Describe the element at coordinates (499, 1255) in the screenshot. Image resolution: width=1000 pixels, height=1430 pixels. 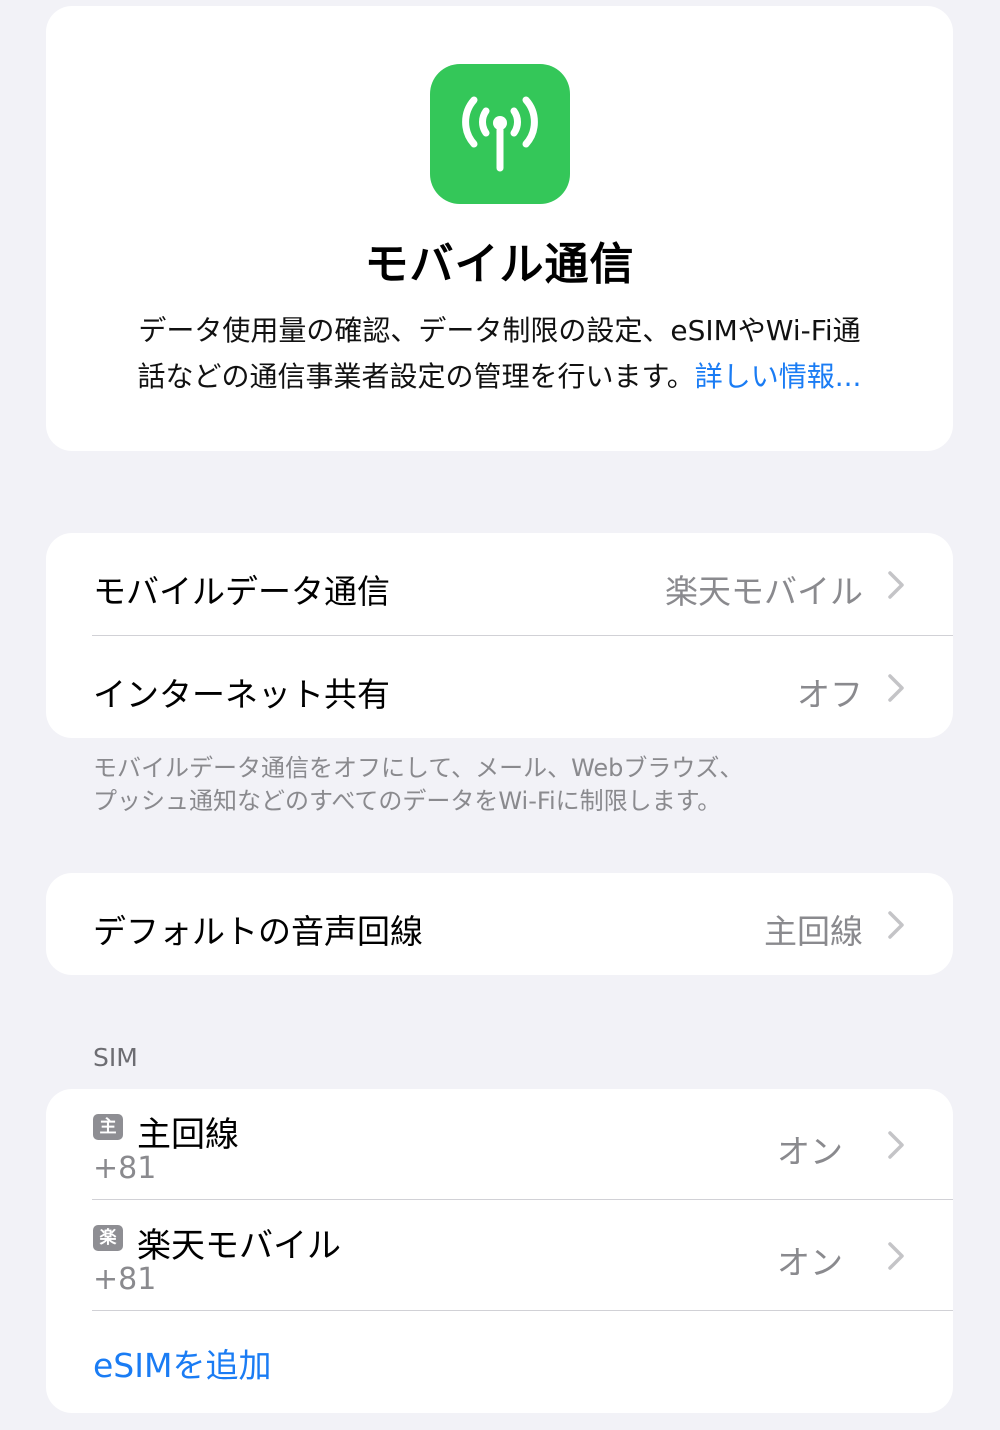
I see `sim-row-rakuten: 楽 楽天モバイル +81 オン` at that location.